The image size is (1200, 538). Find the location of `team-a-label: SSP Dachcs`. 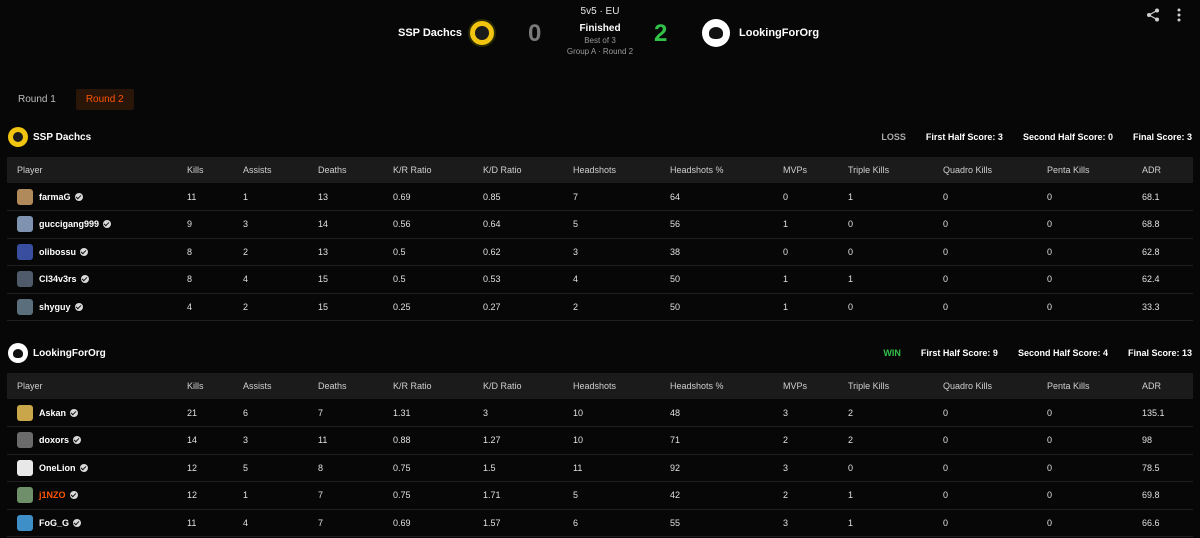

team-a-label: SSP Dachcs is located at coordinates (62, 137).